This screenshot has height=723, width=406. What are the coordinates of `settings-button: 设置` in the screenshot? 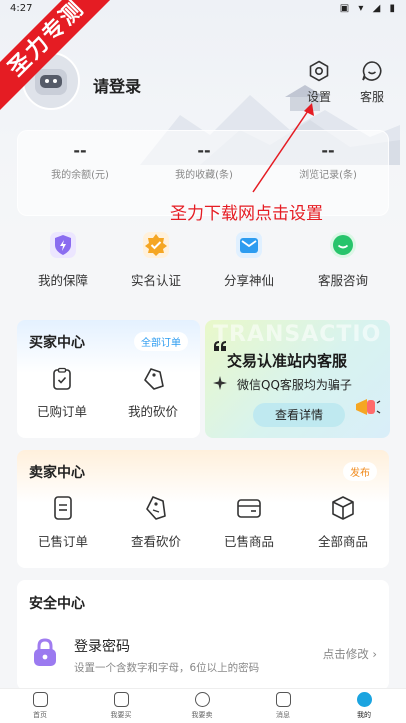 It's located at (319, 82).